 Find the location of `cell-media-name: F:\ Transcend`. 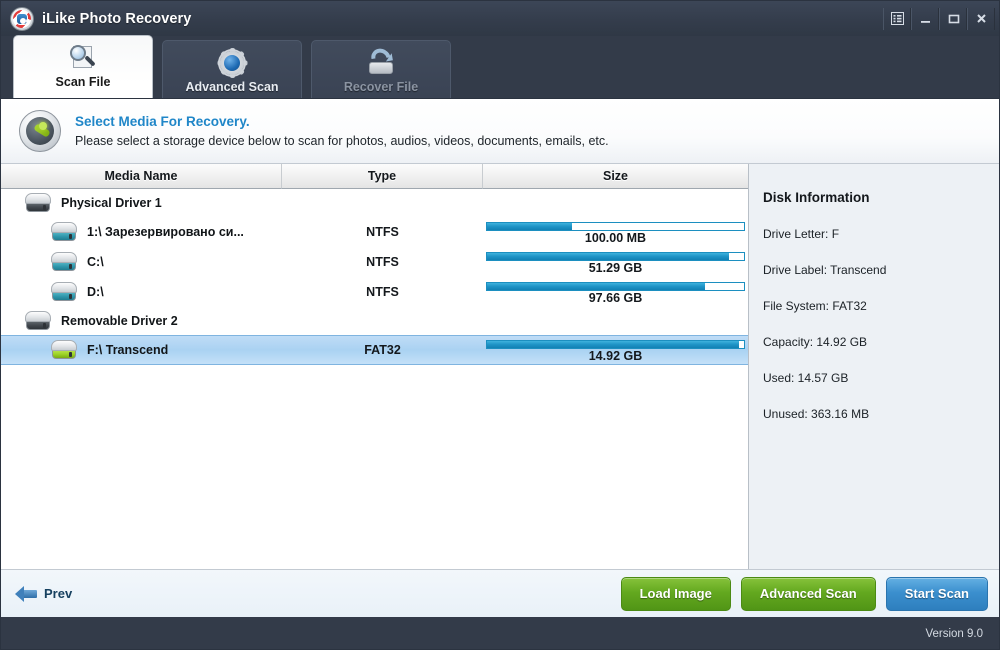

cell-media-name: F:\ Transcend is located at coordinates (141, 350).